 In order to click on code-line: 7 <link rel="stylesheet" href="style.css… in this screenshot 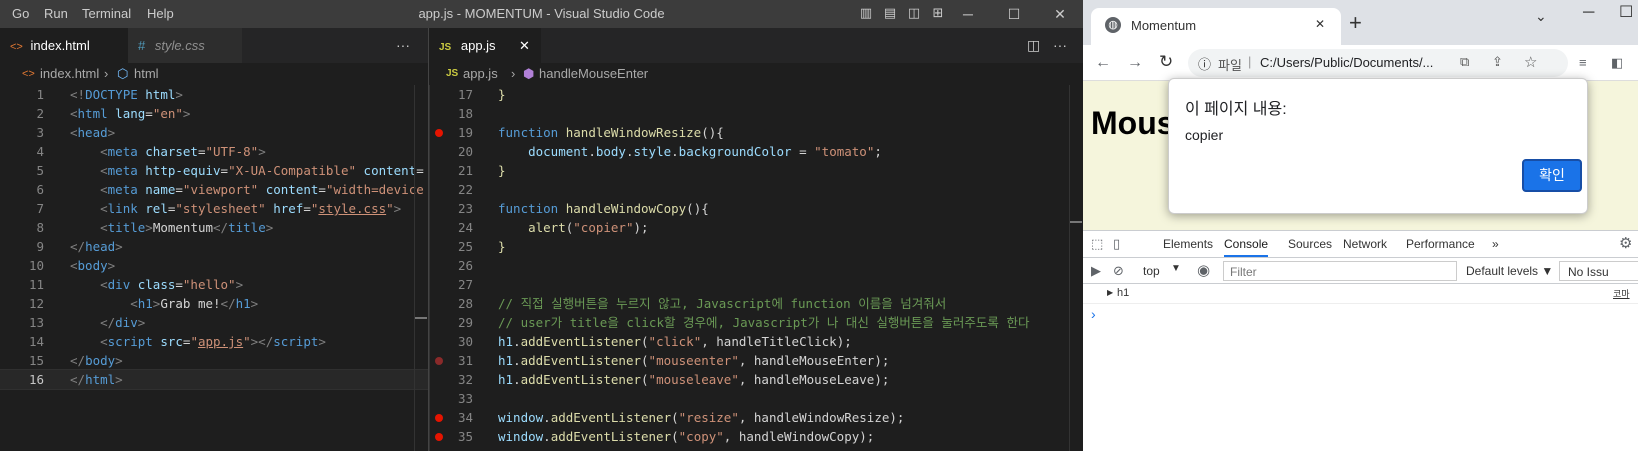, I will do `click(214, 208)`.